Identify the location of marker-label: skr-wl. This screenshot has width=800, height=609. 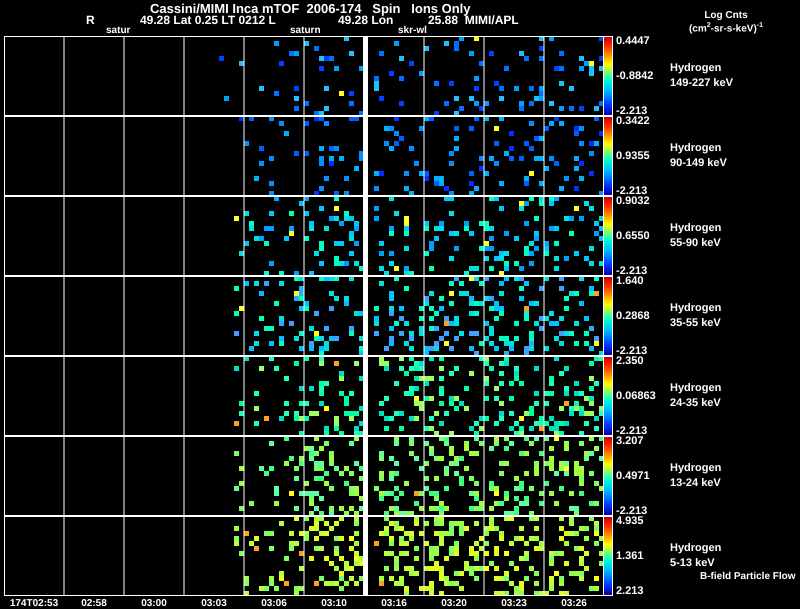
(412, 31).